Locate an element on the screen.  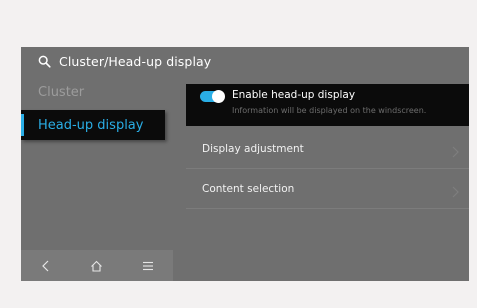
title-bar: Cluster/Head-up display is located at coordinates (116, 61).